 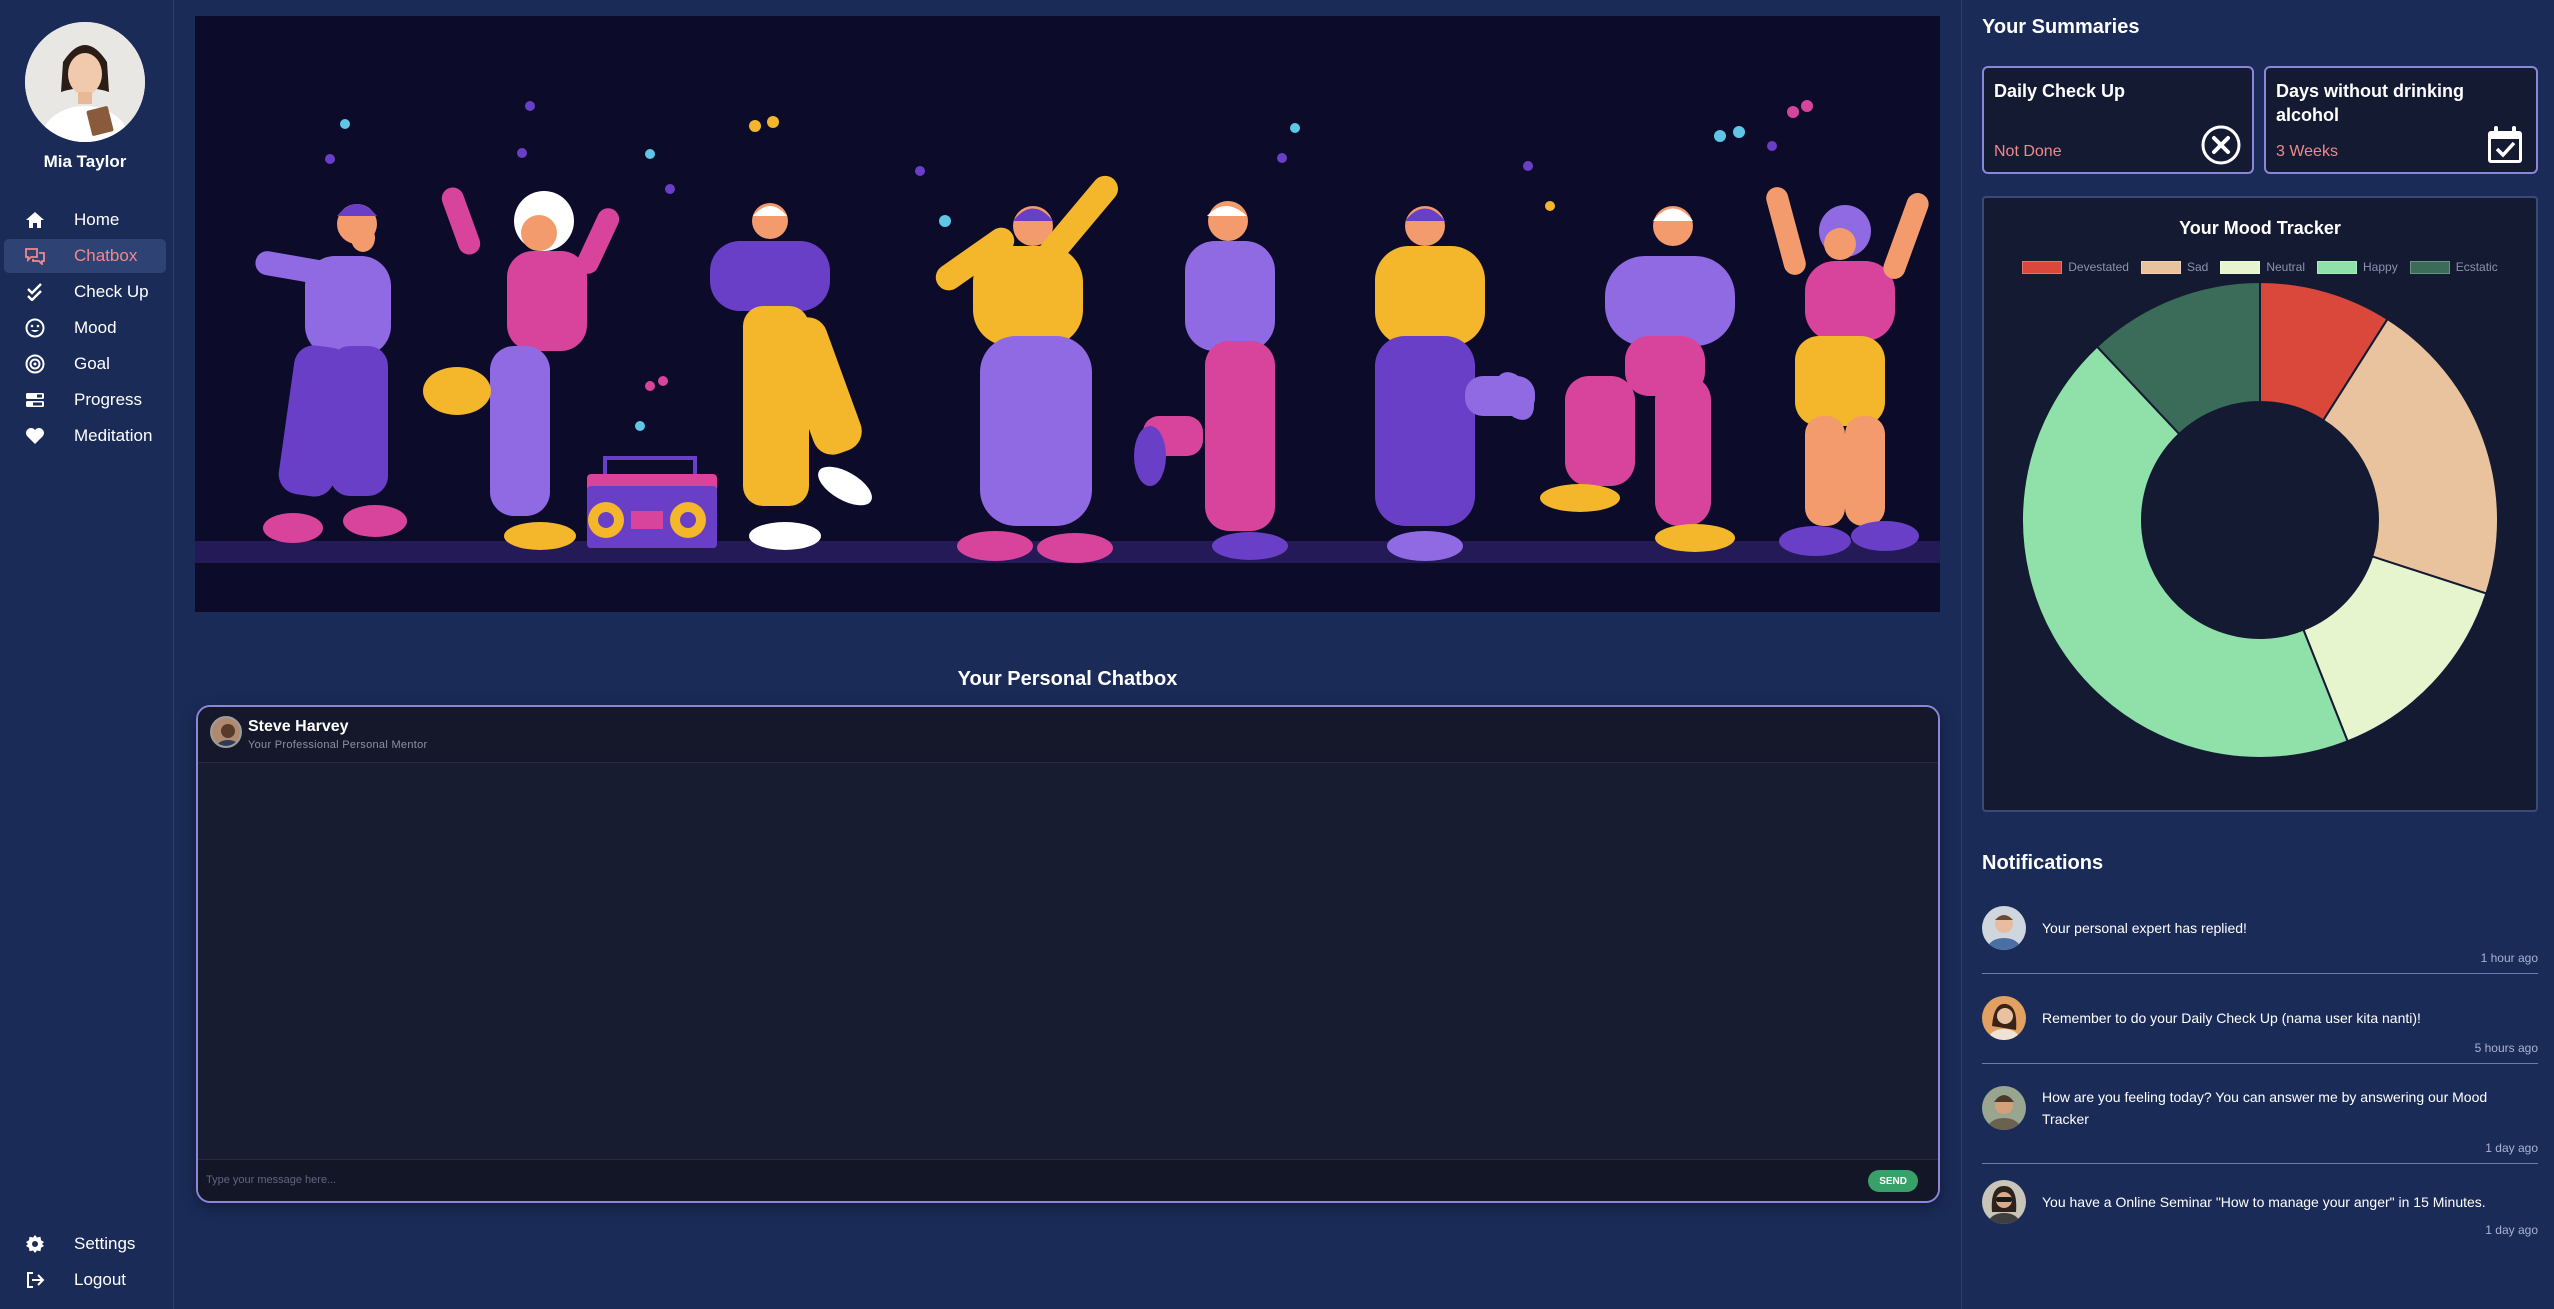 I want to click on legend-item-happy: Happy, so click(x=2357, y=267).